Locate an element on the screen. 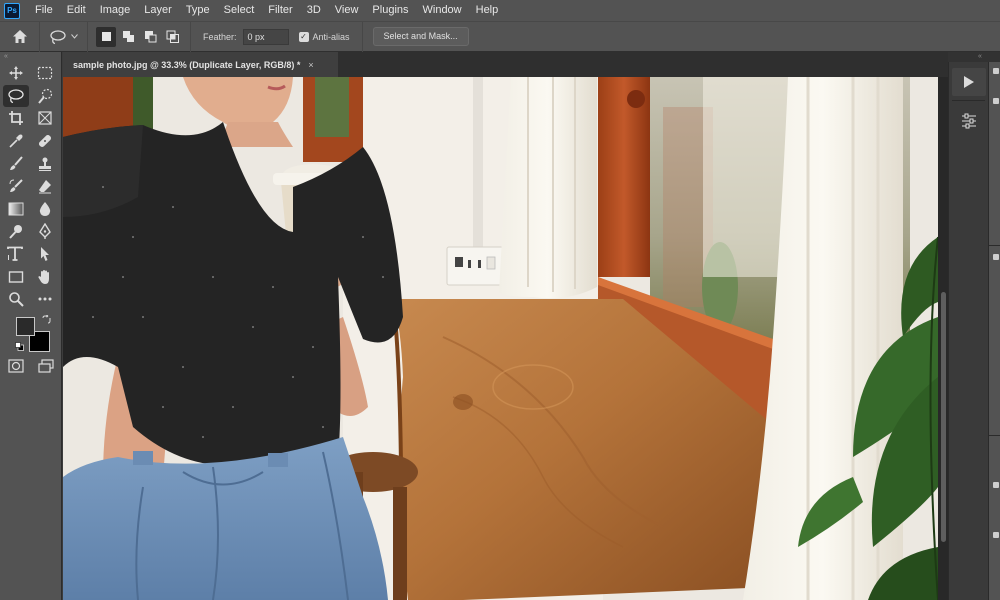  healing-tool is located at coordinates (45, 141).